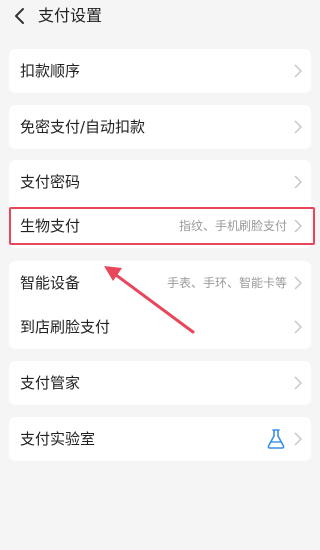 This screenshot has height=550, width=320. I want to click on flask-icon, so click(276, 439).